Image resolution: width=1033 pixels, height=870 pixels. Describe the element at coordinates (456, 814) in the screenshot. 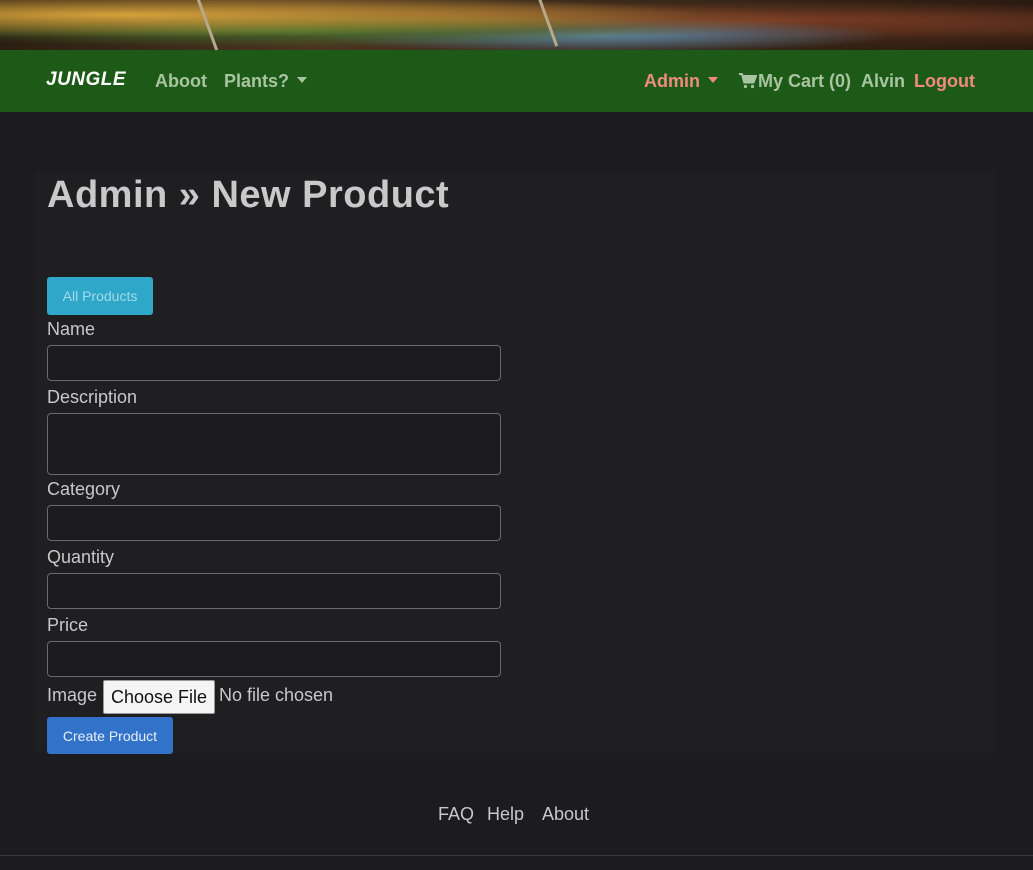

I see `footer-faq-link: FAQ` at that location.